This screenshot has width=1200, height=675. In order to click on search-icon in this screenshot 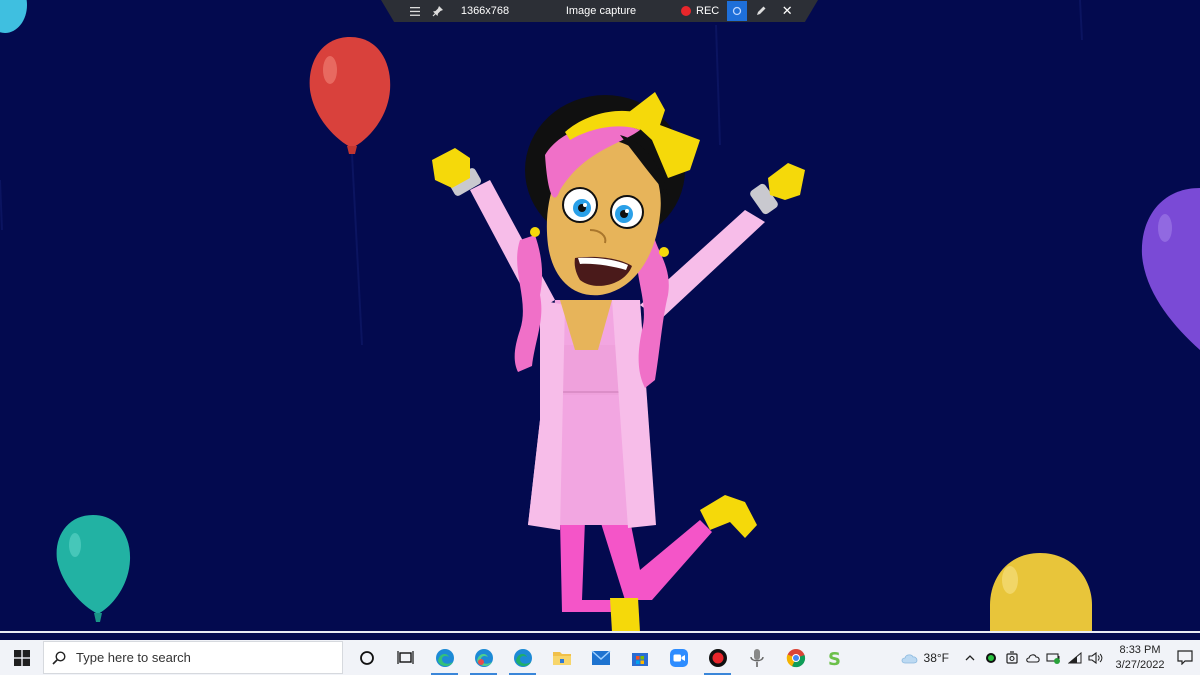, I will do `click(59, 657)`.